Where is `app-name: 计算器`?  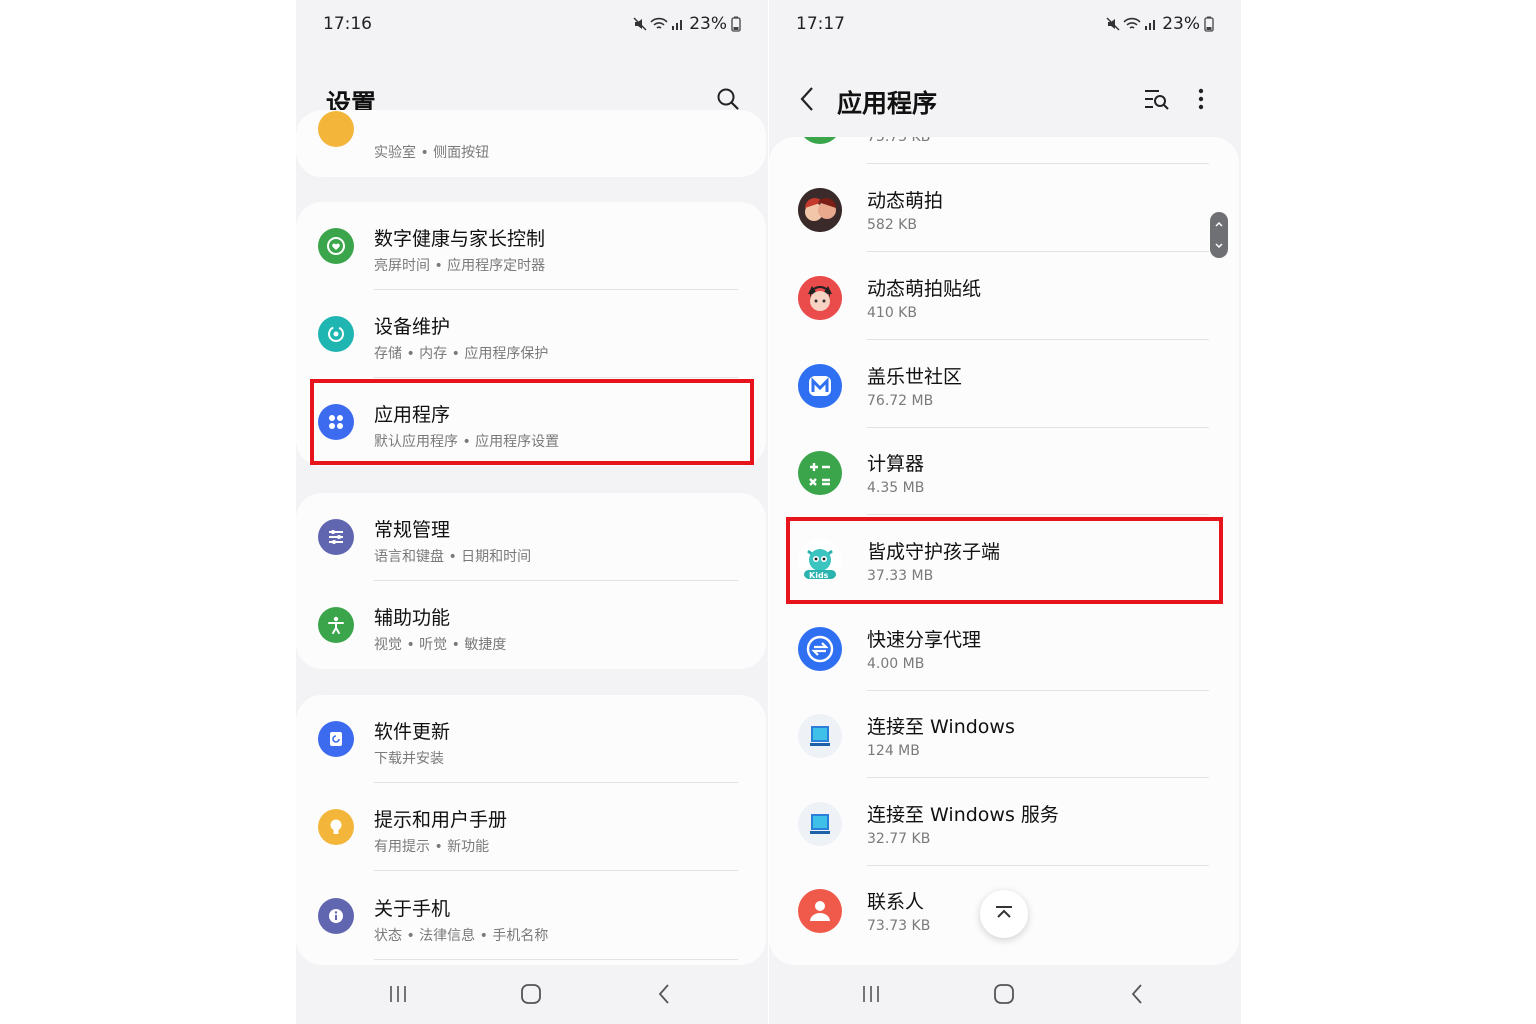 app-name: 计算器 is located at coordinates (896, 464).